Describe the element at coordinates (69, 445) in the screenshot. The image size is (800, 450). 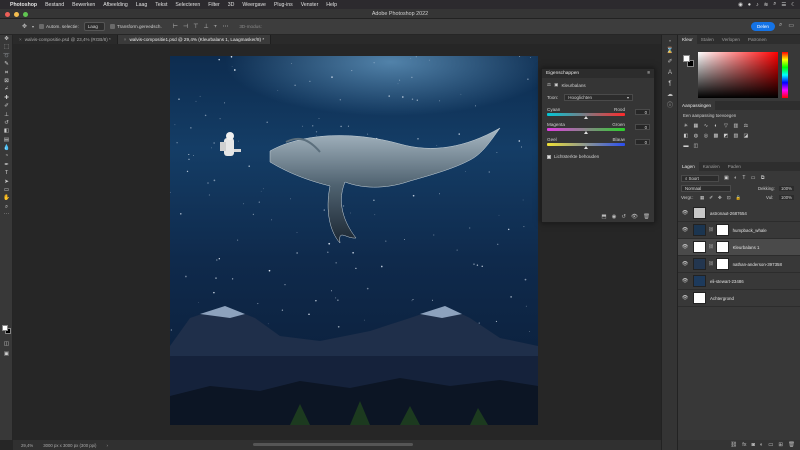
I see `document-size: 3000 px x 3000 px (300 ppi)` at that location.